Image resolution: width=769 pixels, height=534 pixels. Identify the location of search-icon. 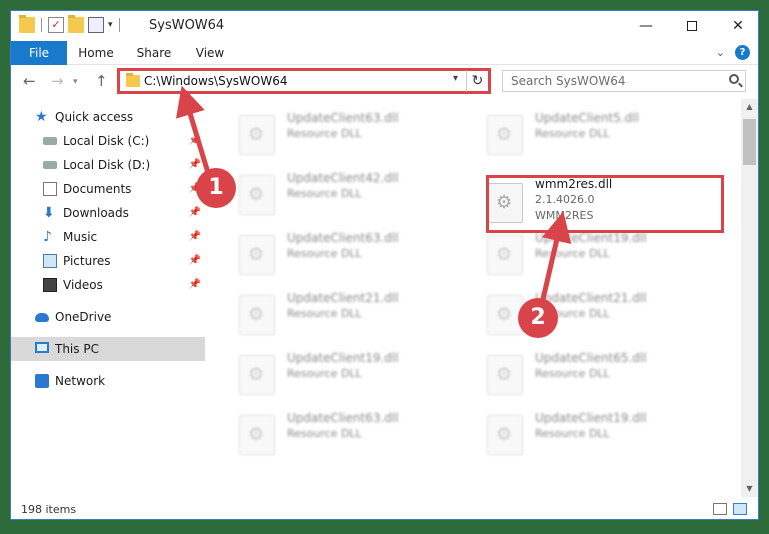
(734, 79).